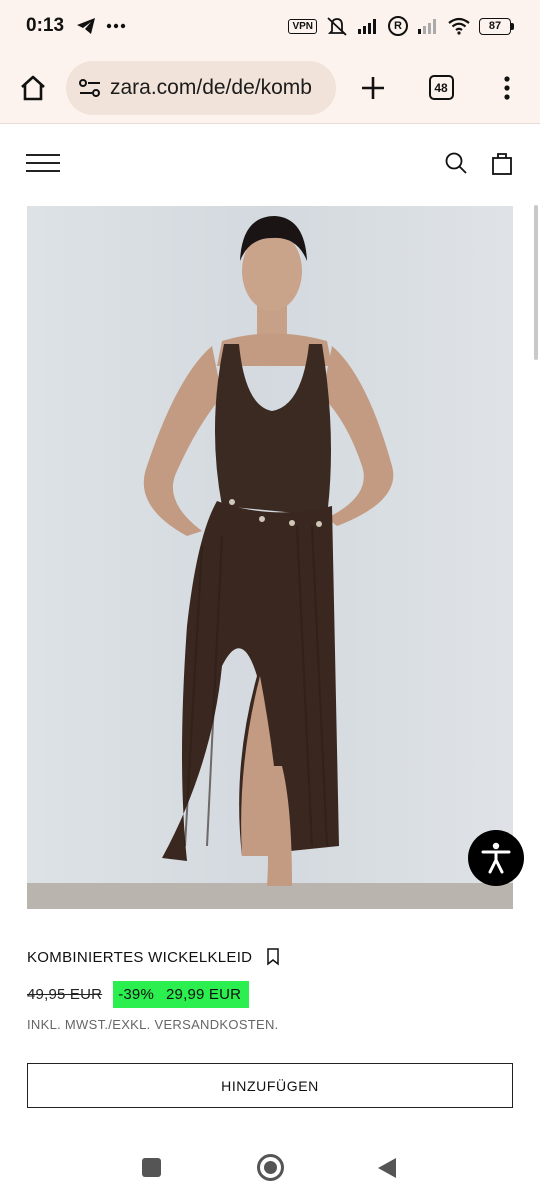 The height and width of the screenshot is (1200, 540). I want to click on menu-dots-icon, so click(507, 87).